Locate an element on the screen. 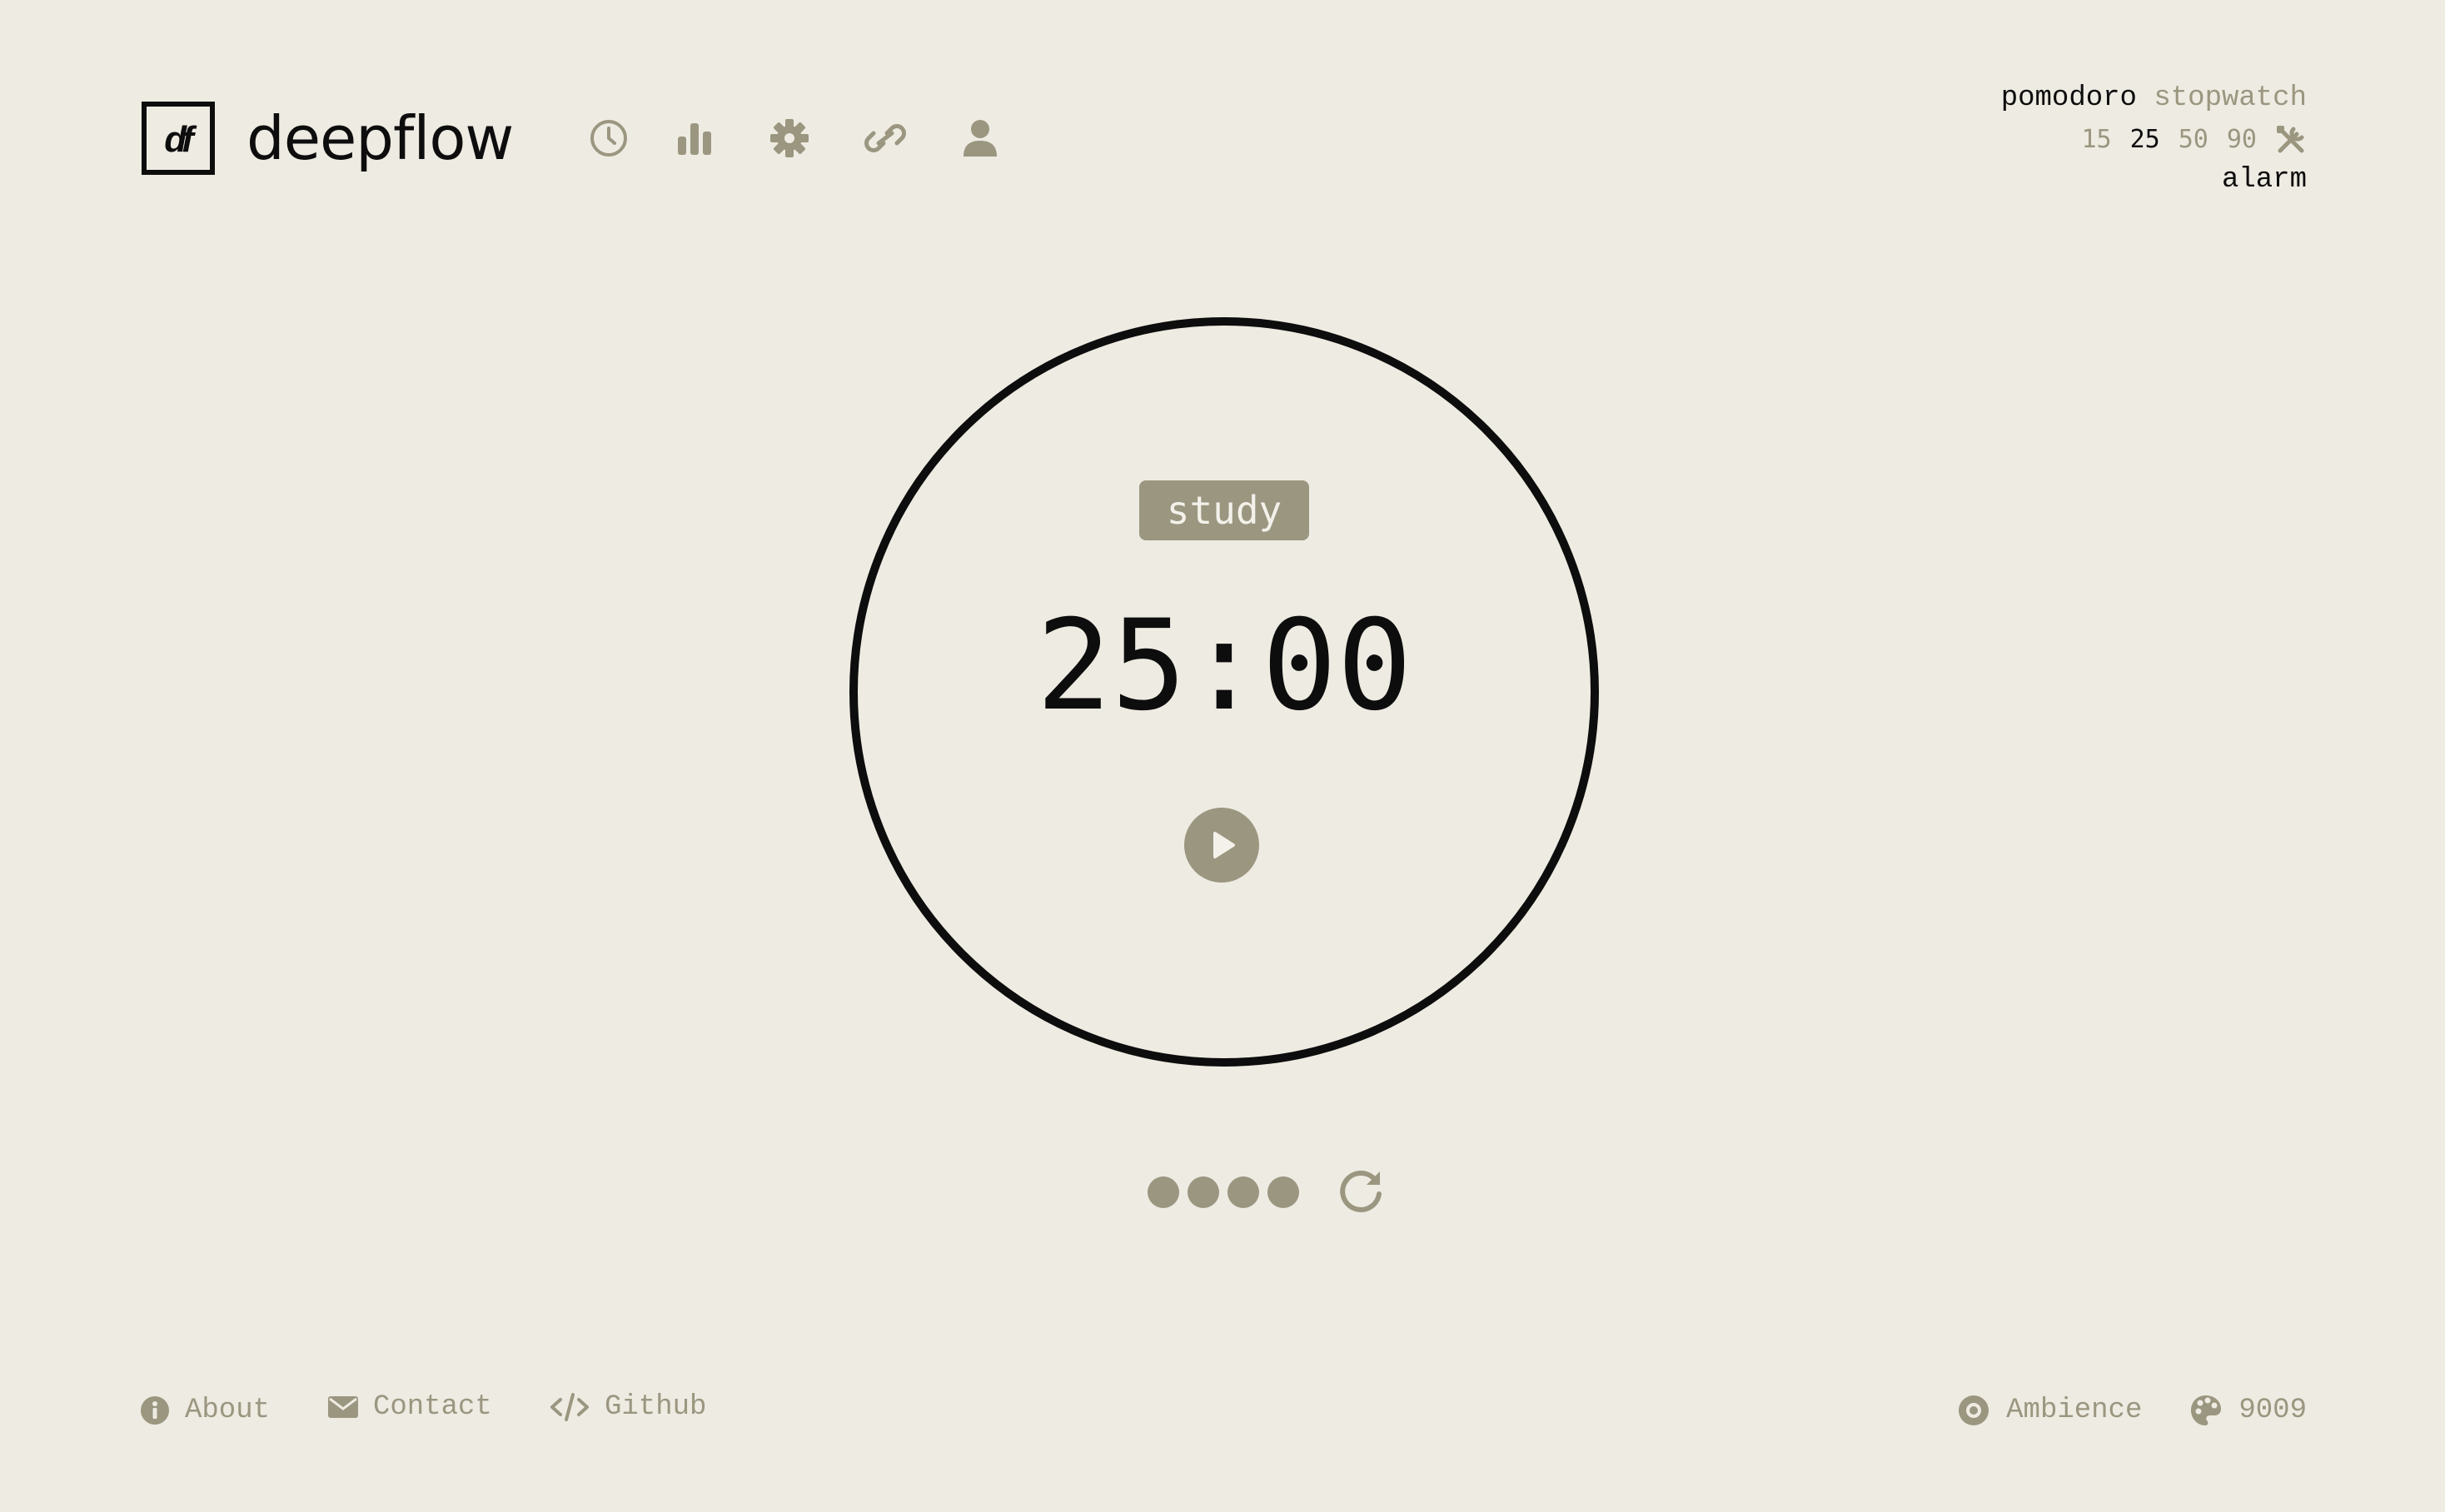  play-icon is located at coordinates (1224, 845).